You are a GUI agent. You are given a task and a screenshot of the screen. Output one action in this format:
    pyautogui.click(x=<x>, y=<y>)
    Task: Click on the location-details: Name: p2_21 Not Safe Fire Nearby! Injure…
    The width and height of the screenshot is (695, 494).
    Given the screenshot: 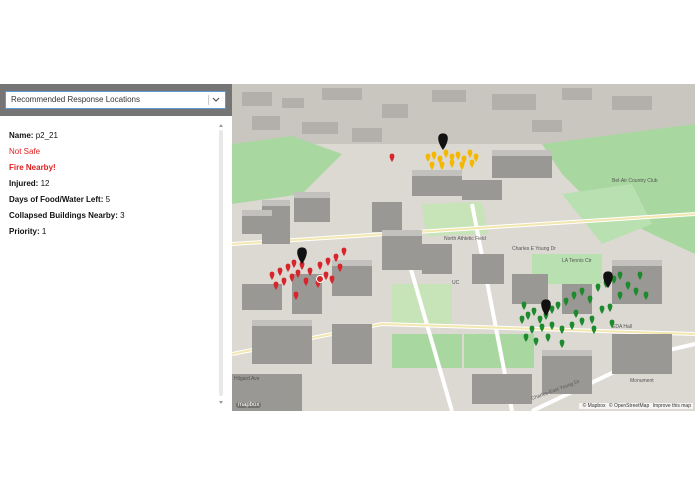 What is the action you would take?
    pyautogui.click(x=114, y=184)
    